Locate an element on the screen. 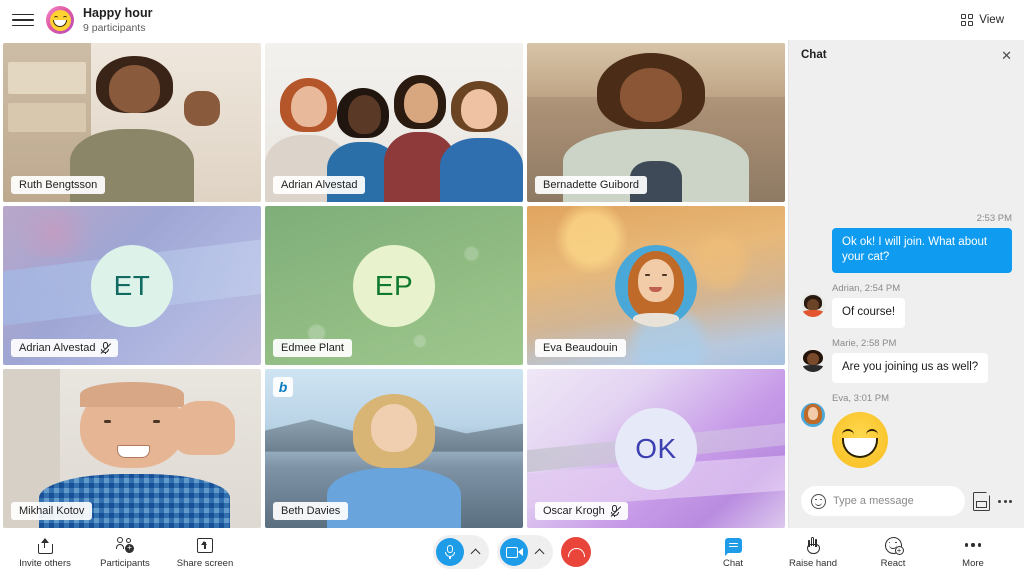 This screenshot has height=576, width=1024. microphone-button is located at coordinates (450, 552).